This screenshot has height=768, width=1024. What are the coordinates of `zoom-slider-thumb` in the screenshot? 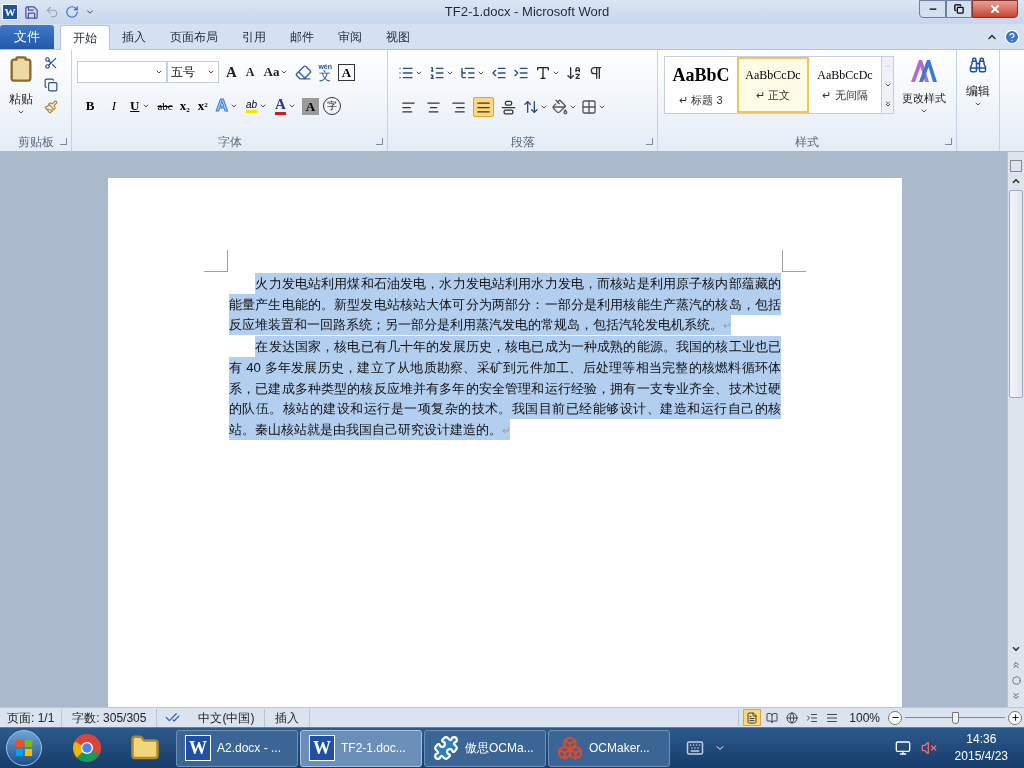 It's located at (955, 717).